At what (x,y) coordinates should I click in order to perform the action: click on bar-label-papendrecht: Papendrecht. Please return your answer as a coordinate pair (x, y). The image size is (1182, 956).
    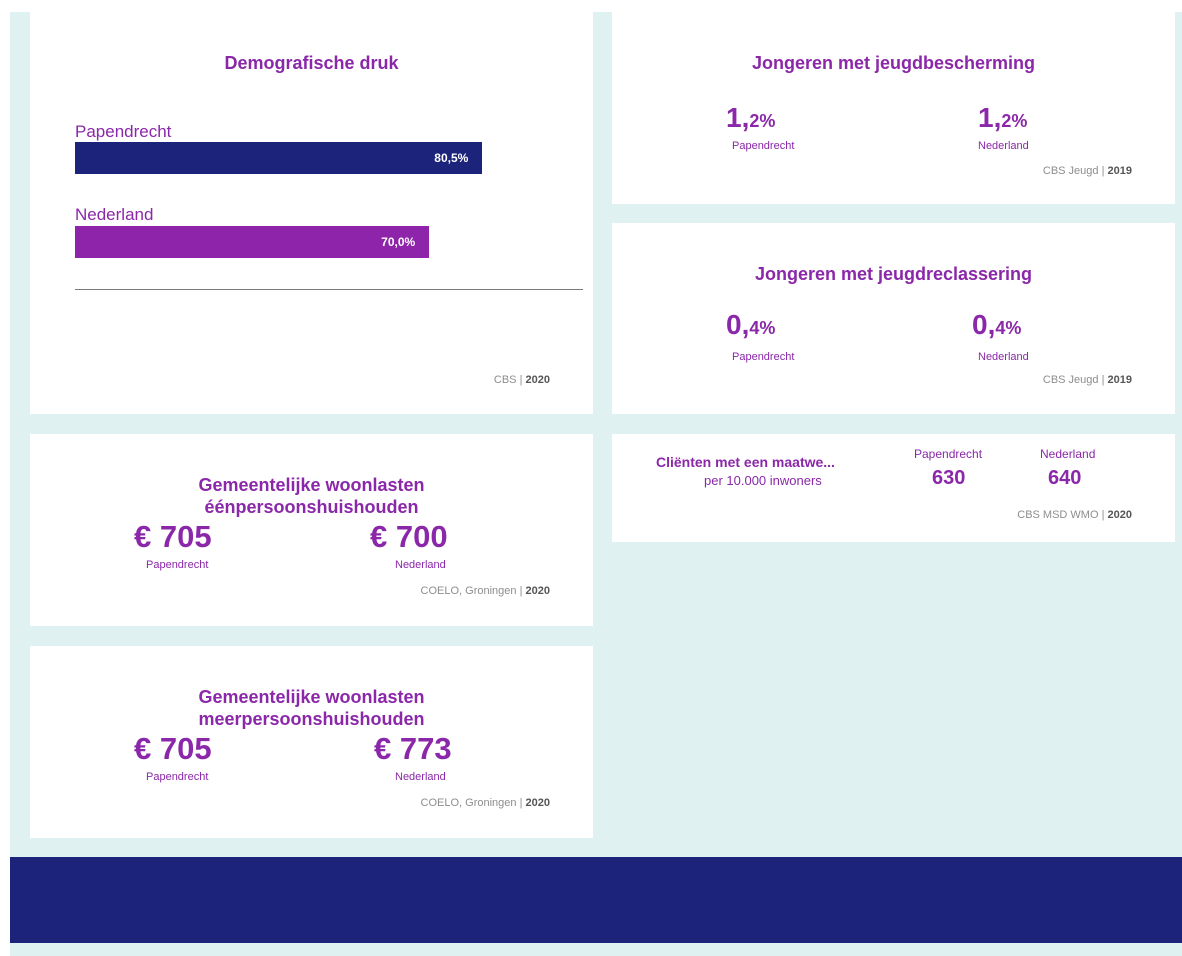
    Looking at the image, I should click on (123, 131).